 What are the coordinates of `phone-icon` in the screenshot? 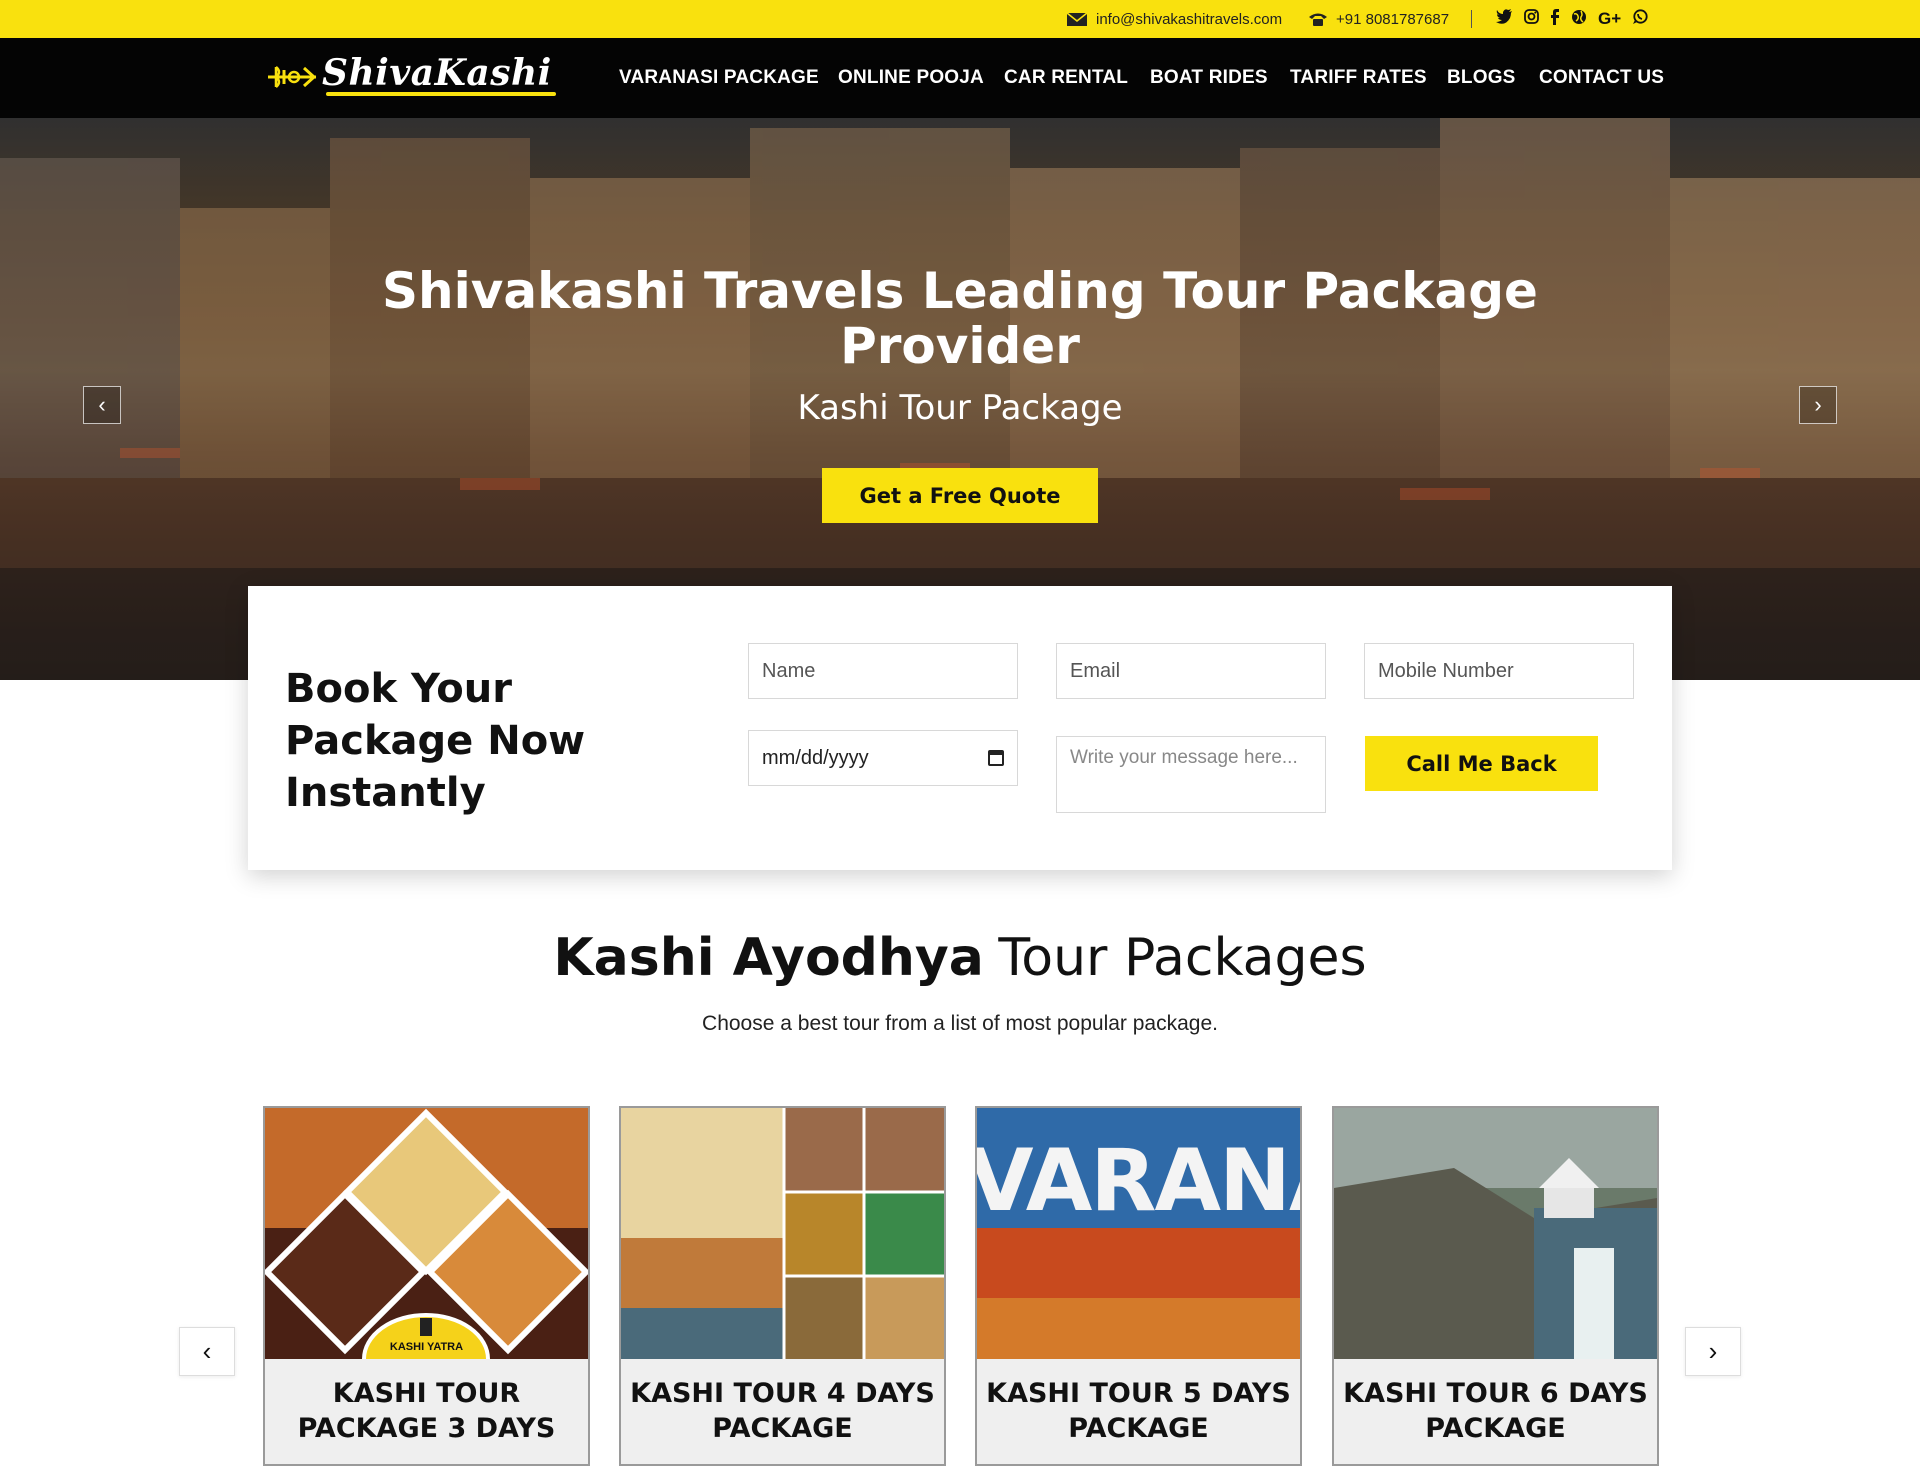 It's located at (1318, 19).